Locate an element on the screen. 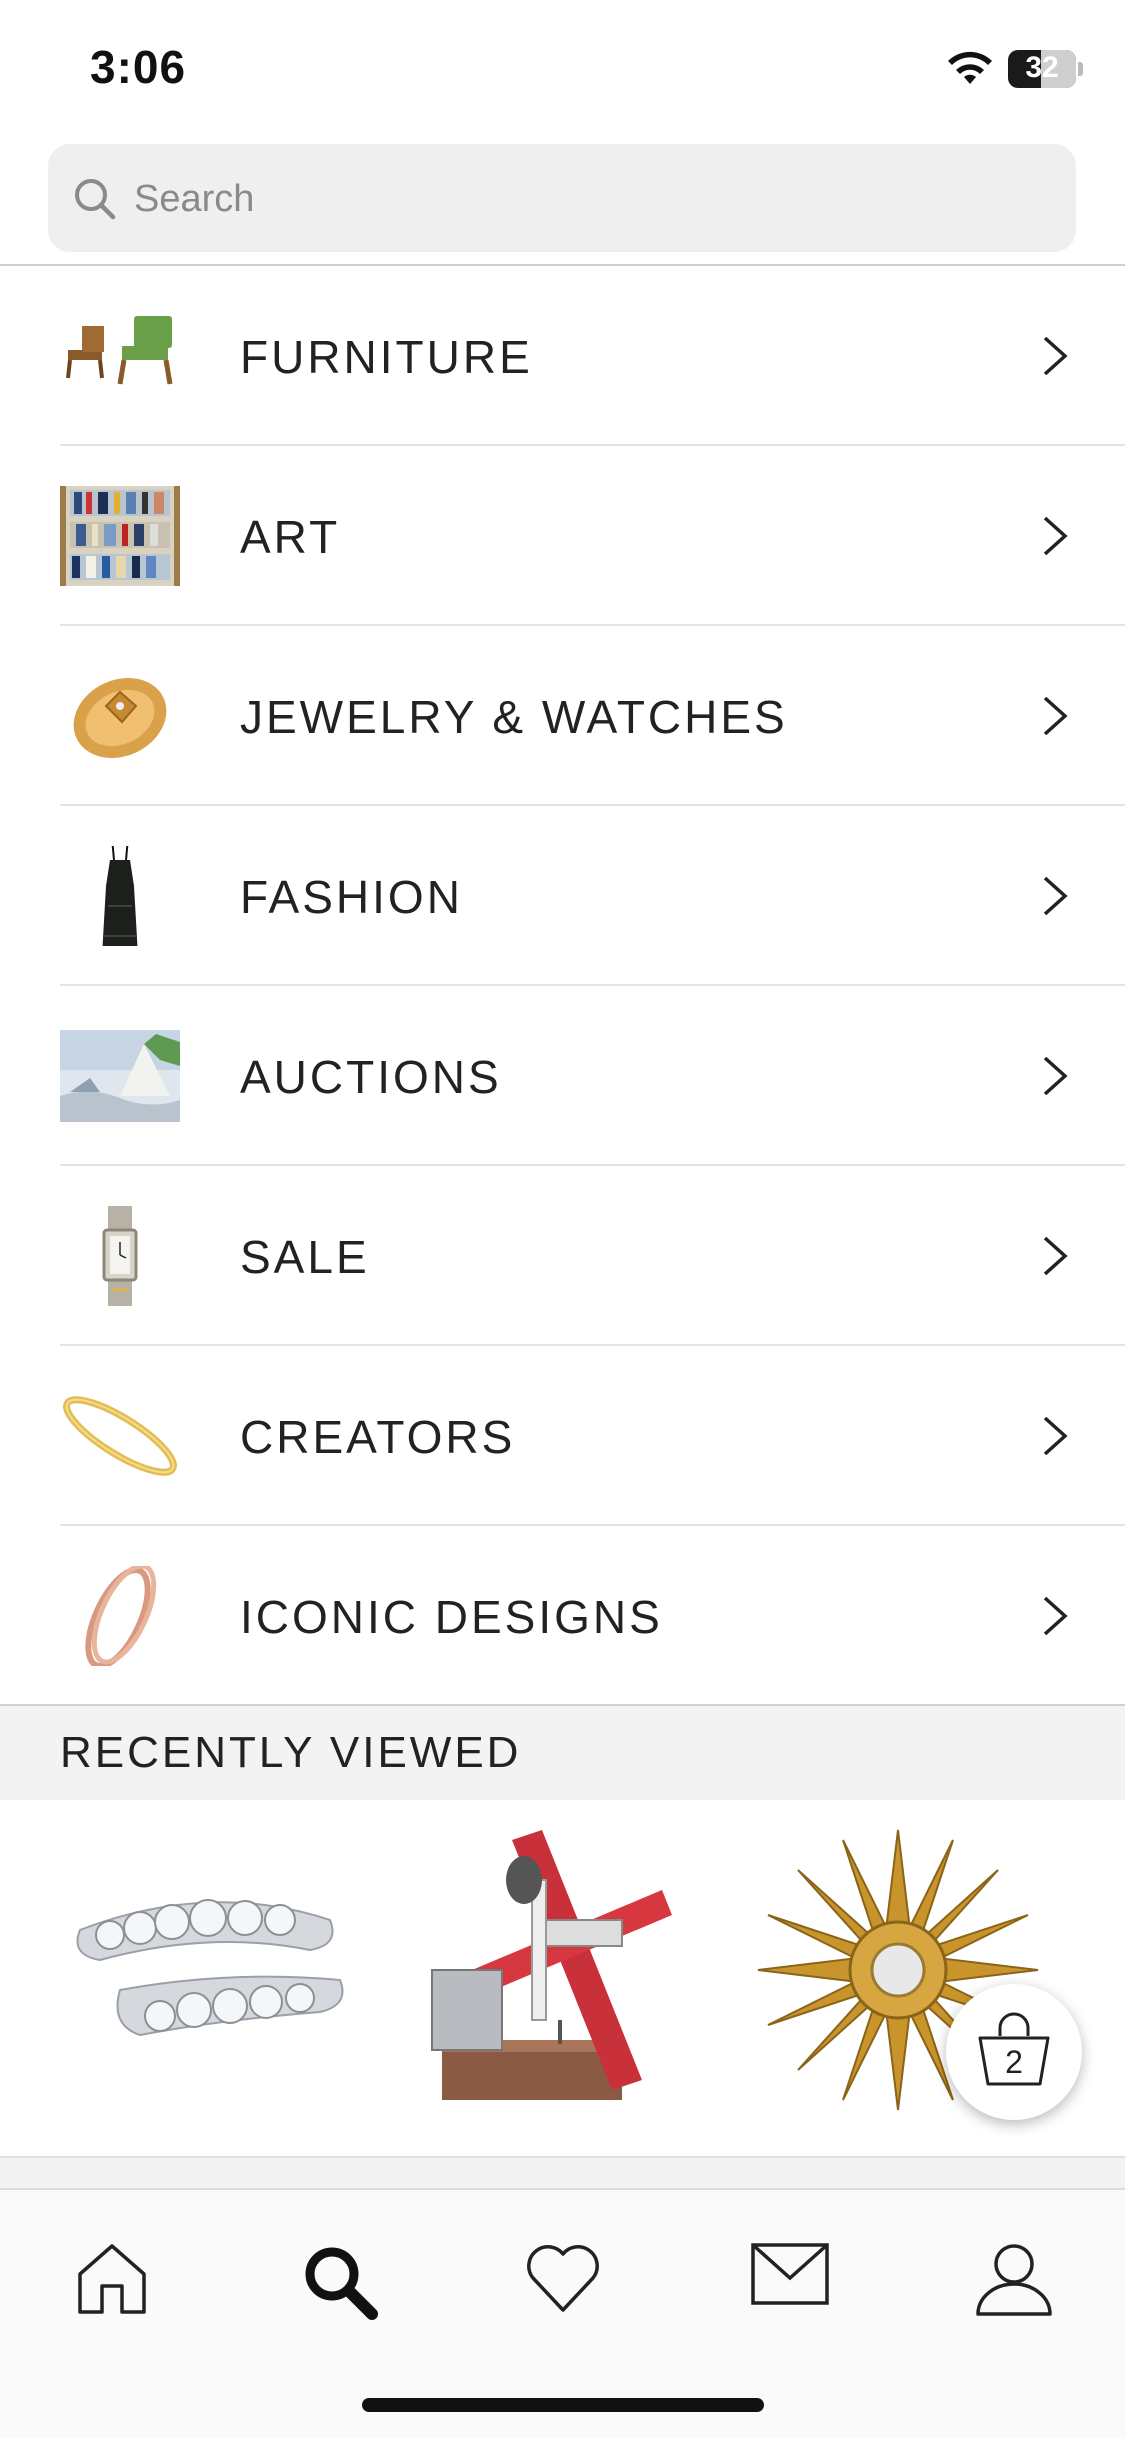 This screenshot has height=2438, width=1125. battery-level: 32 is located at coordinates (1042, 67).